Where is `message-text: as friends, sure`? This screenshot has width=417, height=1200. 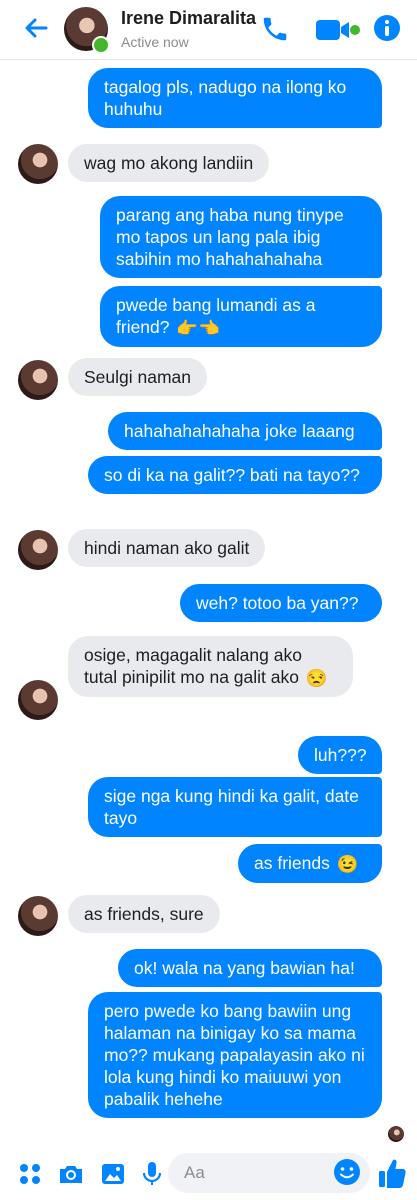
message-text: as friends, sure is located at coordinates (144, 914).